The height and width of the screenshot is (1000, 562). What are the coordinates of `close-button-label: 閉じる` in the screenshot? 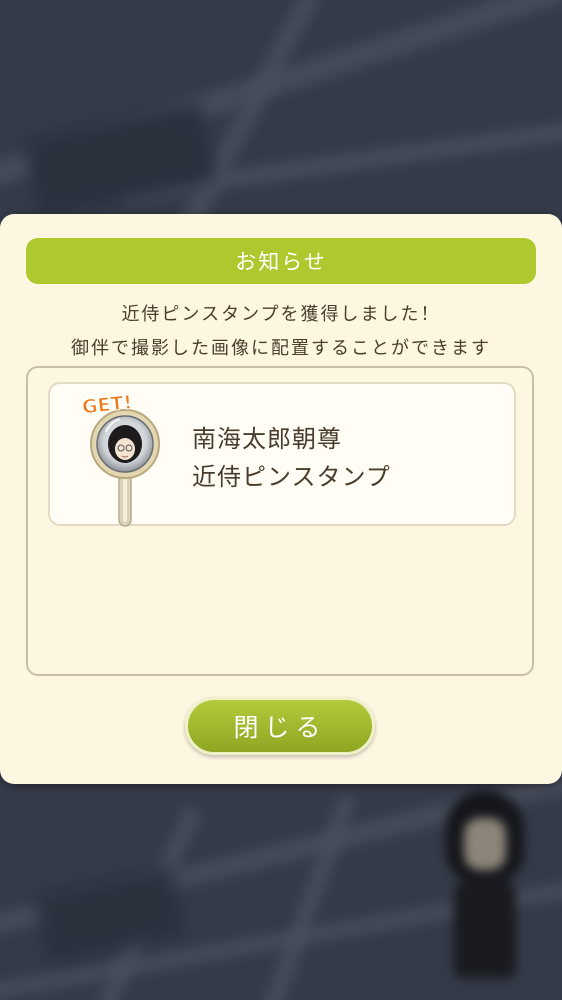 It's located at (280, 727).